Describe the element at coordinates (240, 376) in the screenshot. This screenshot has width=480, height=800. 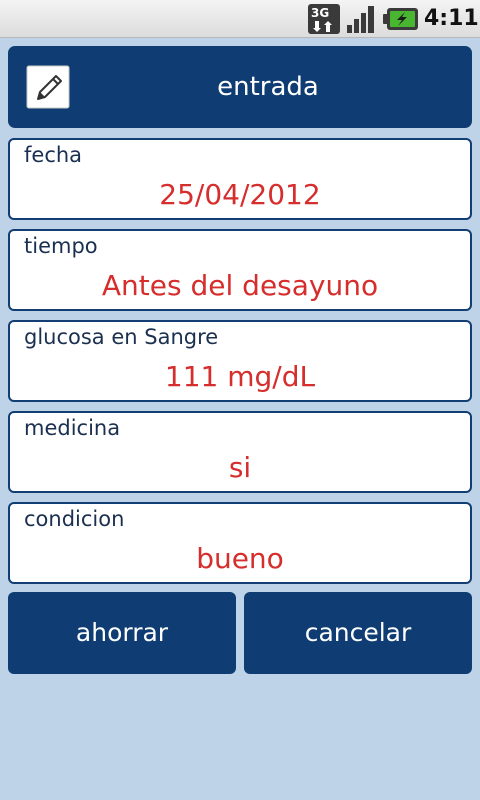
I see `blood-glucose-value: 111 mg/dL` at that location.